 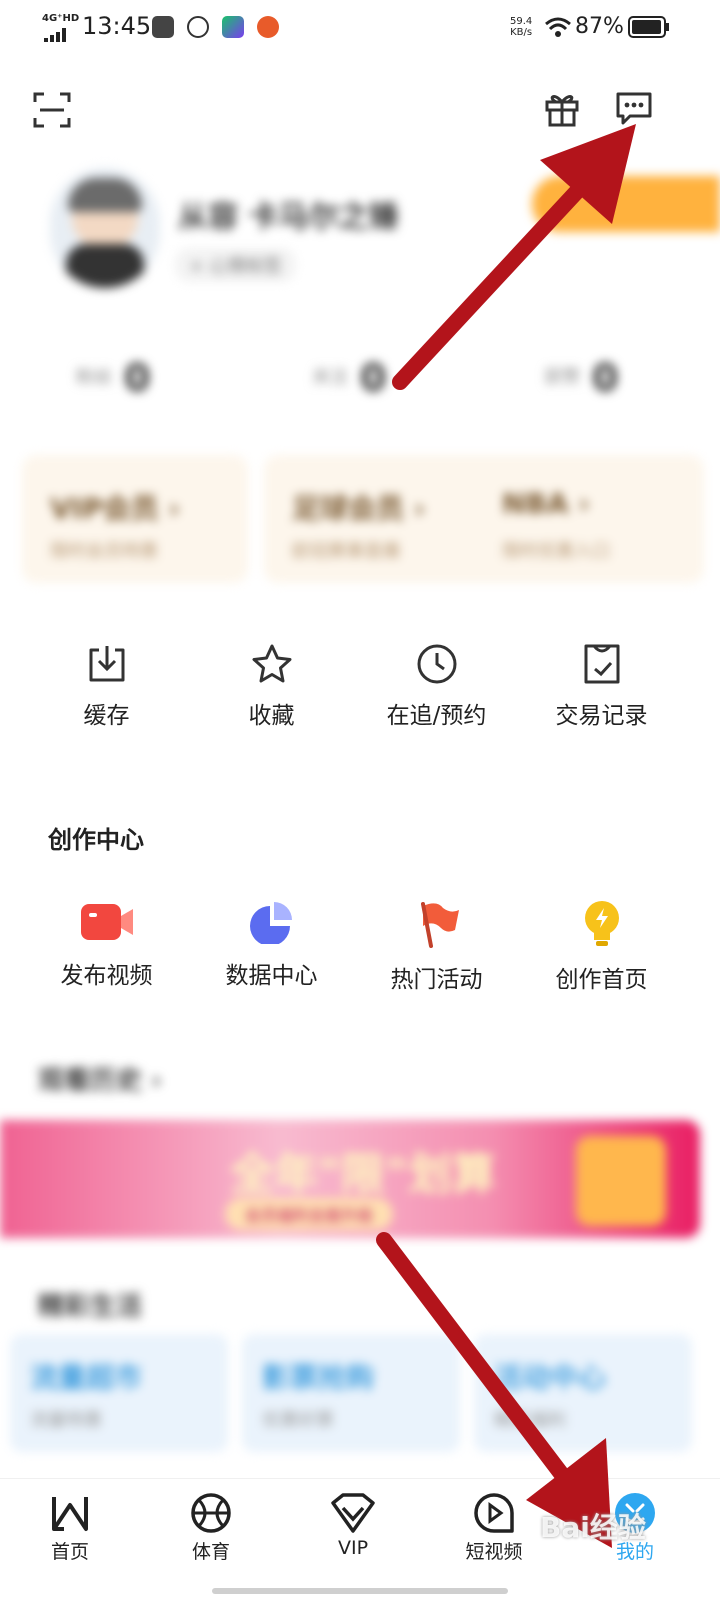 What do you see at coordinates (494, 1552) in the screenshot?
I see `nav-label: 短视频` at bounding box center [494, 1552].